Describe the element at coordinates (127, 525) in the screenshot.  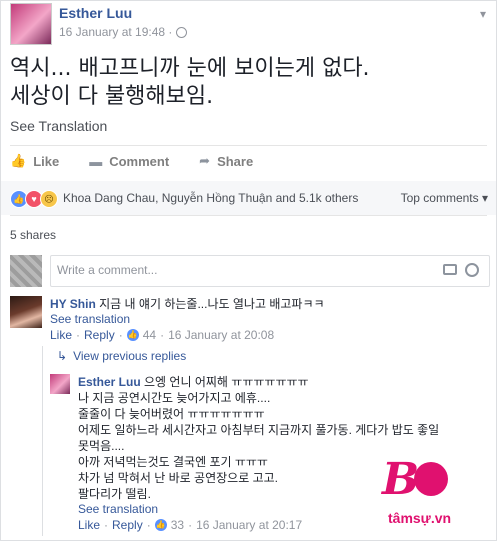
I see `reply-reply-button: Reply` at that location.